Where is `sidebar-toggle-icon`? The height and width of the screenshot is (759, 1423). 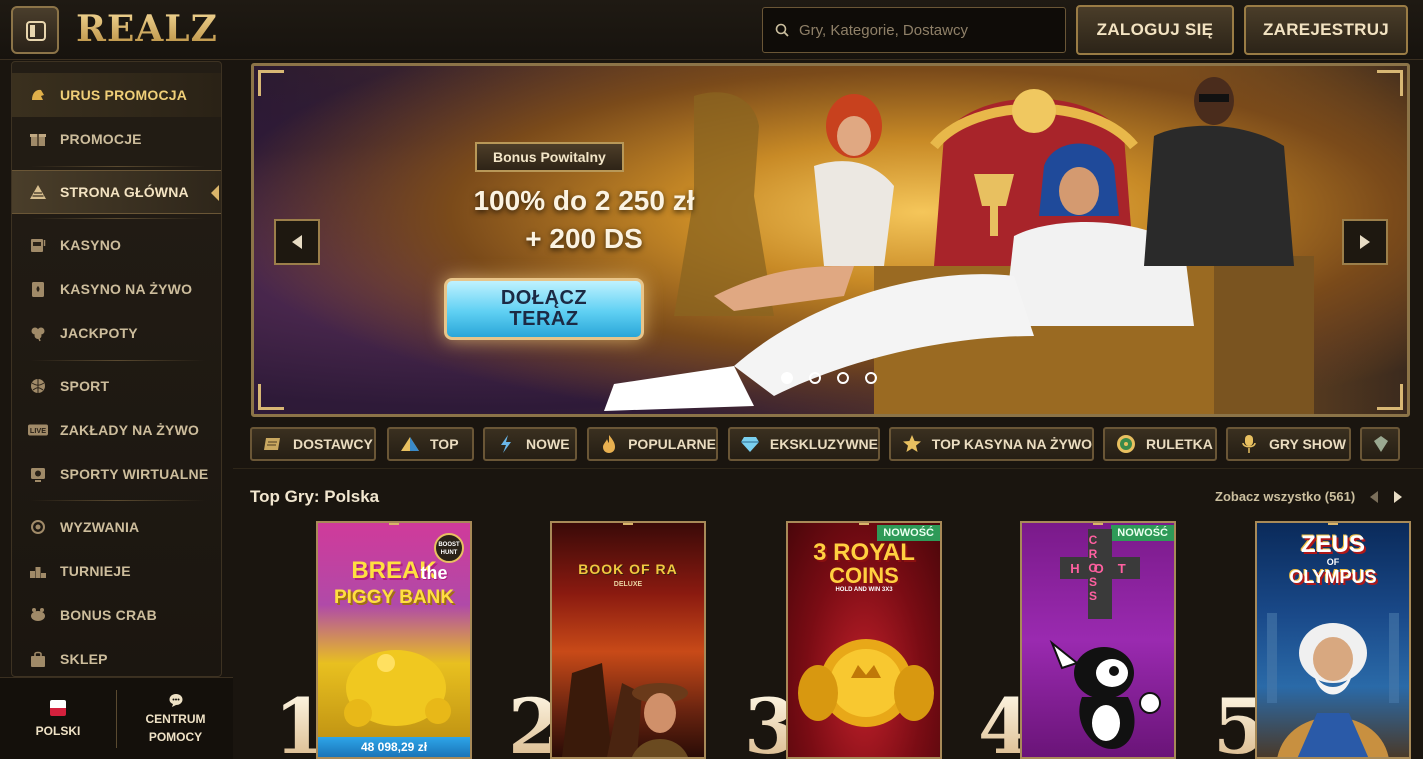 sidebar-toggle-icon is located at coordinates (36, 31).